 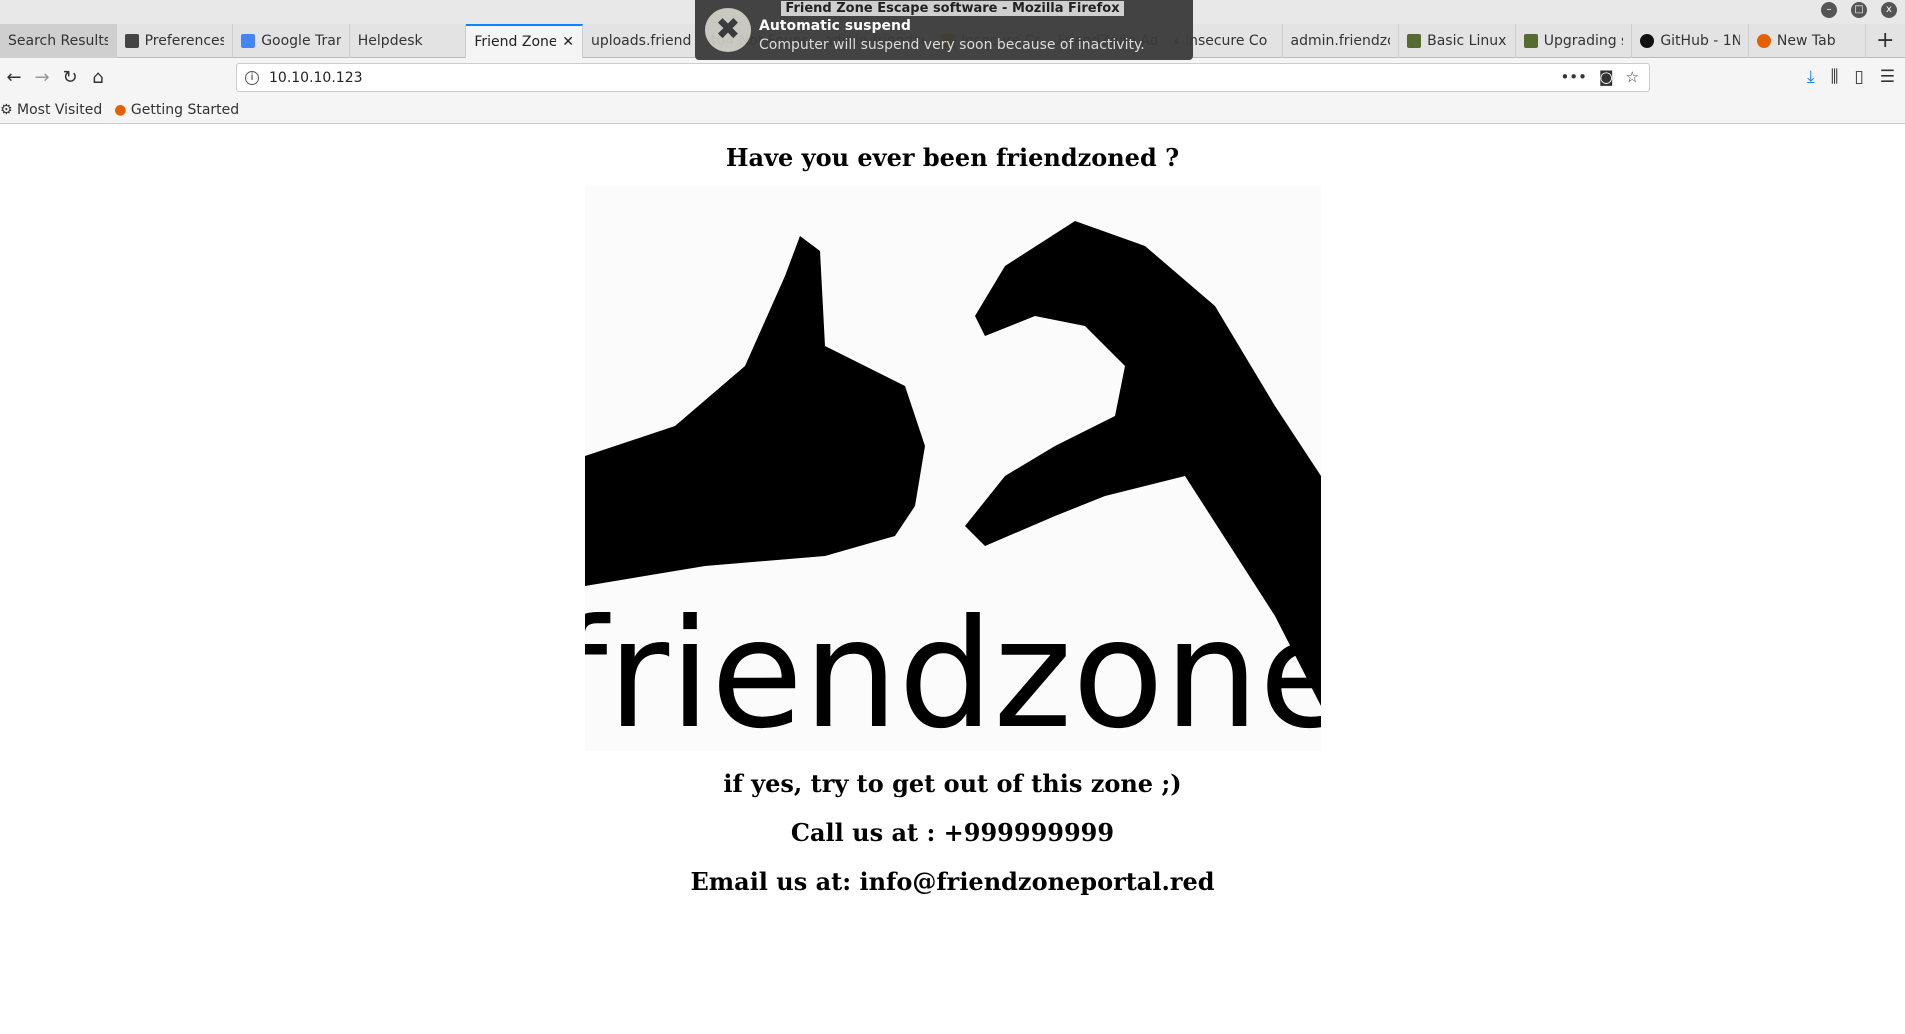 I want to click on bookmark-star-icon: ☆, so click(x=1632, y=77).